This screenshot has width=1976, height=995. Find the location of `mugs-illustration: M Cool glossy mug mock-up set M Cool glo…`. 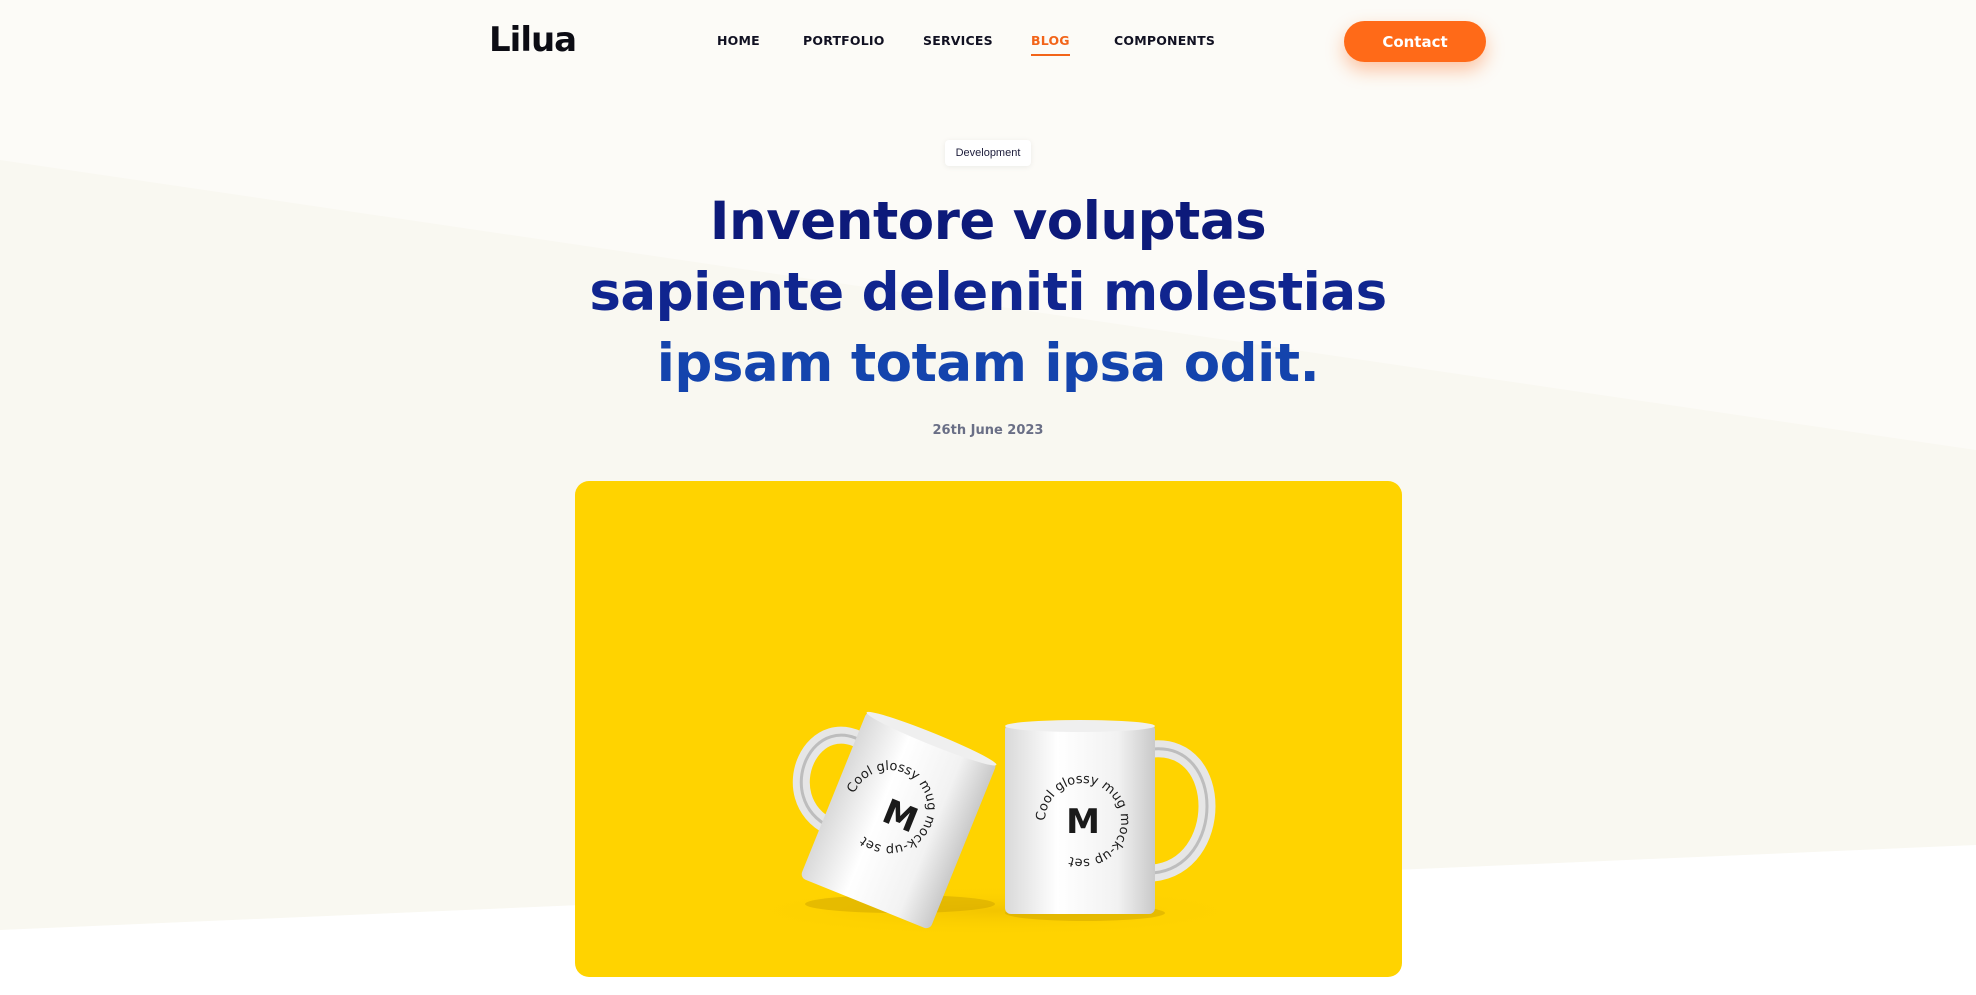

mugs-illustration: M Cool glossy mug mock-up set M Cool glo… is located at coordinates (995, 824).